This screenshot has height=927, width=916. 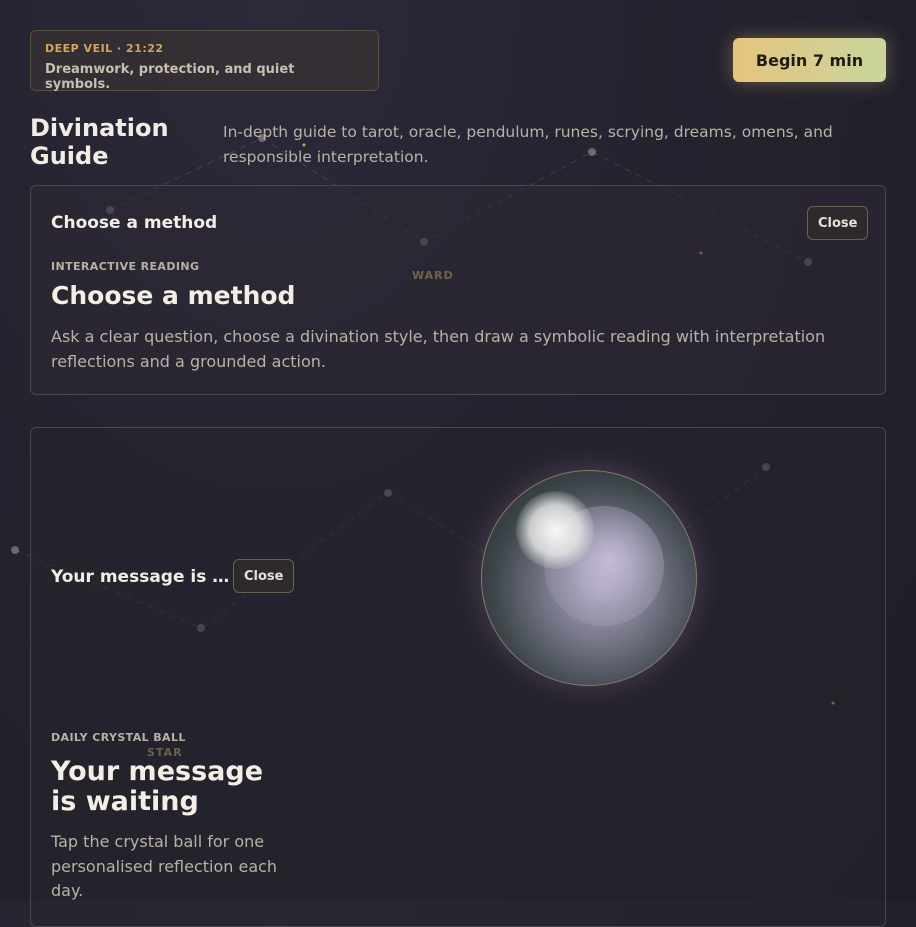 What do you see at coordinates (104, 48) in the screenshot?
I see `session-kicker: DEEP VEIL · 21:22` at bounding box center [104, 48].